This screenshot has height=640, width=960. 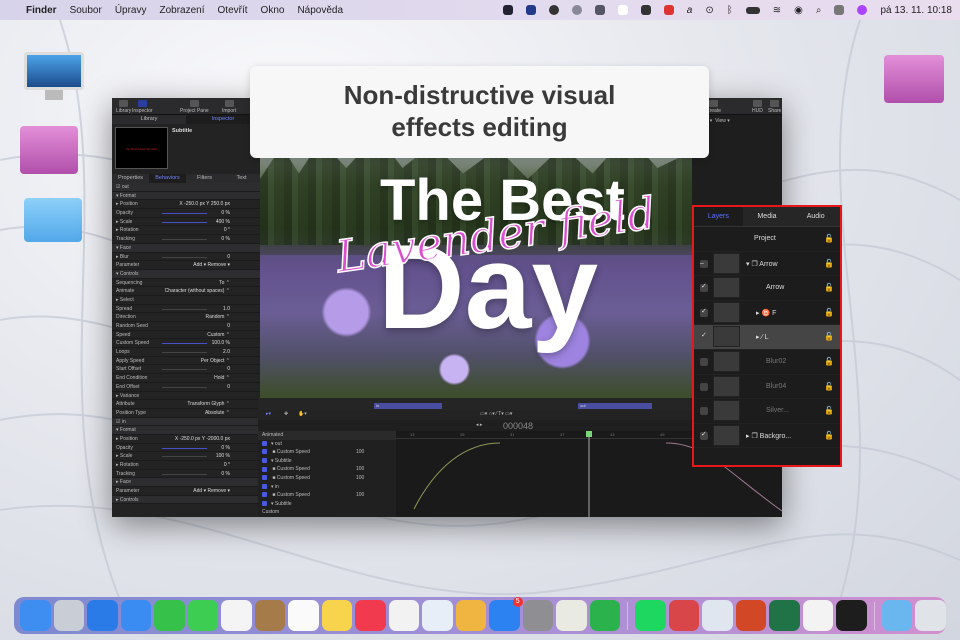 I want to click on parameter-value: 100 %, so click(x=223, y=456).